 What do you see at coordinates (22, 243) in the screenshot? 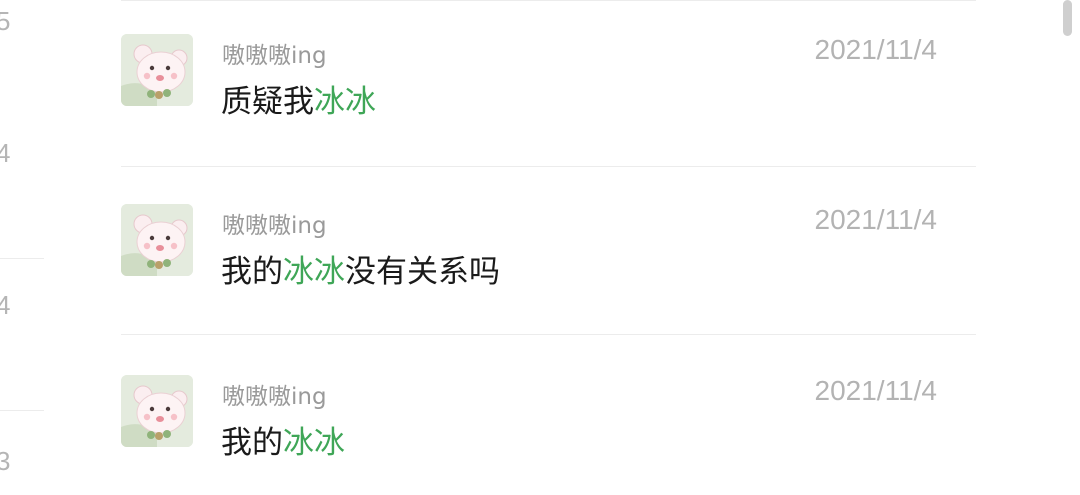
I see `previous-list-column: 5 4 4 3` at bounding box center [22, 243].